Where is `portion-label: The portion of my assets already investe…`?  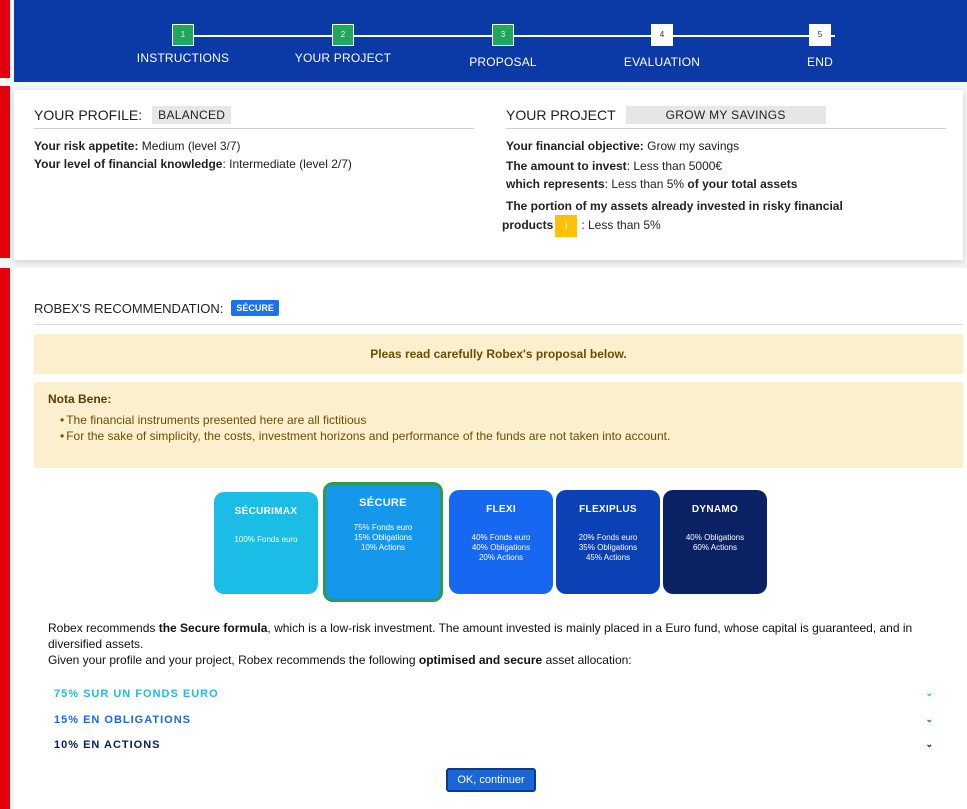
portion-label: The portion of my assets already investe… is located at coordinates (674, 206).